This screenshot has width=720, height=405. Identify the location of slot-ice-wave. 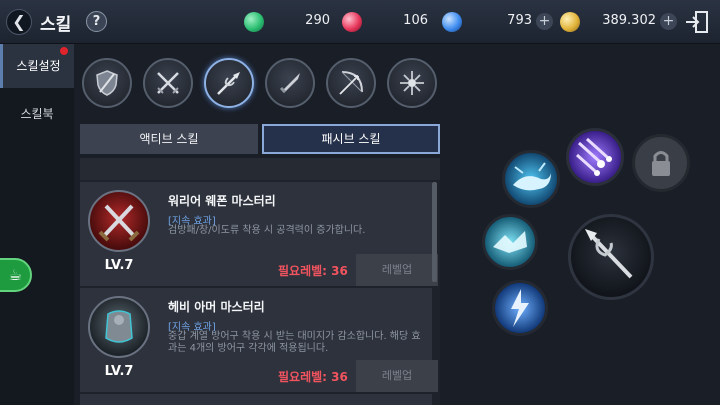
(510, 242).